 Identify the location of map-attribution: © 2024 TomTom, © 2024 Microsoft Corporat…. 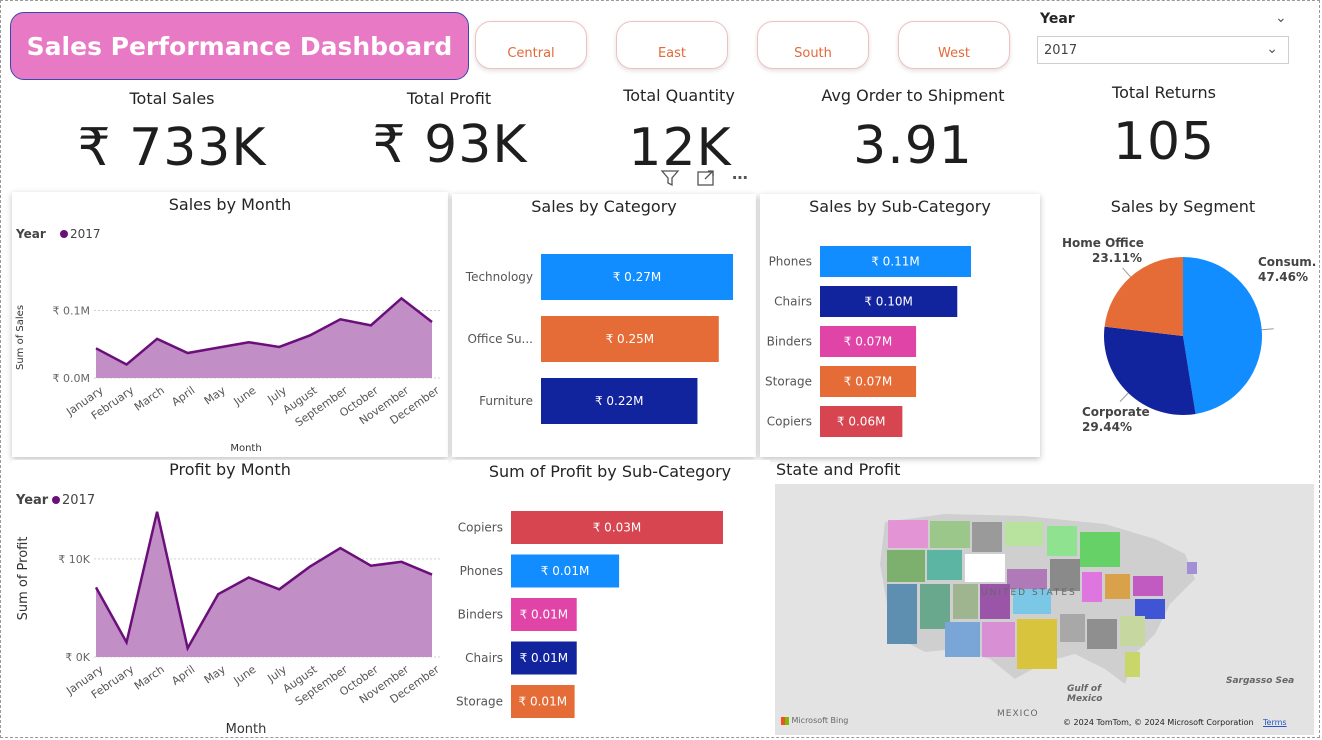
(1158, 722).